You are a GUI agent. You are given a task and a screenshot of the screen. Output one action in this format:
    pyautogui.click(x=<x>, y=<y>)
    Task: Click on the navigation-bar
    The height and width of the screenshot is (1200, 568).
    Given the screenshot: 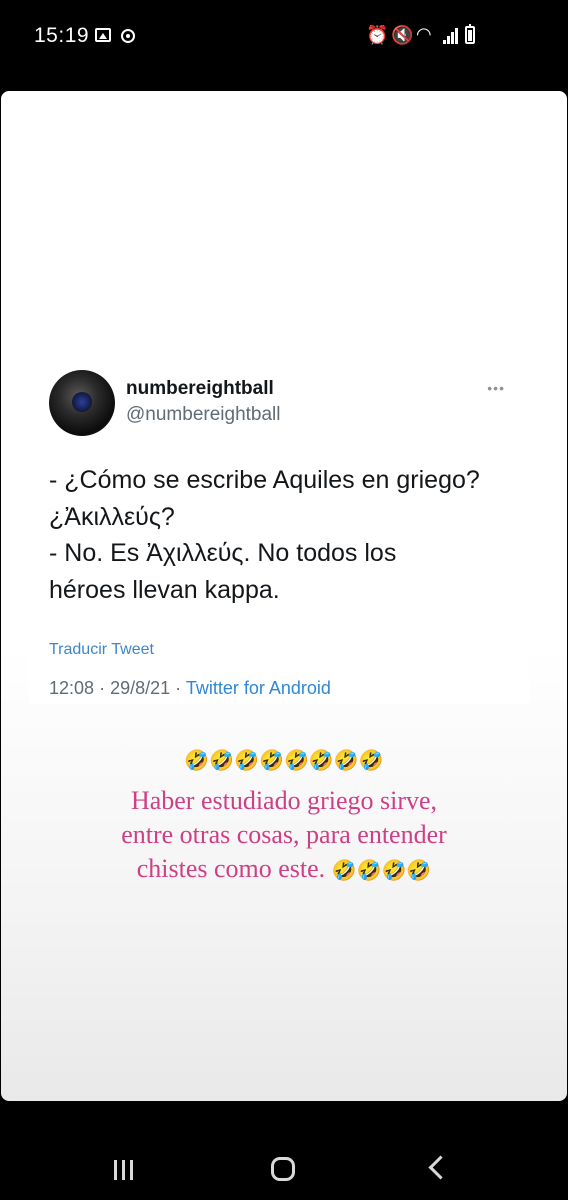 What is the action you would take?
    pyautogui.click(x=284, y=1170)
    